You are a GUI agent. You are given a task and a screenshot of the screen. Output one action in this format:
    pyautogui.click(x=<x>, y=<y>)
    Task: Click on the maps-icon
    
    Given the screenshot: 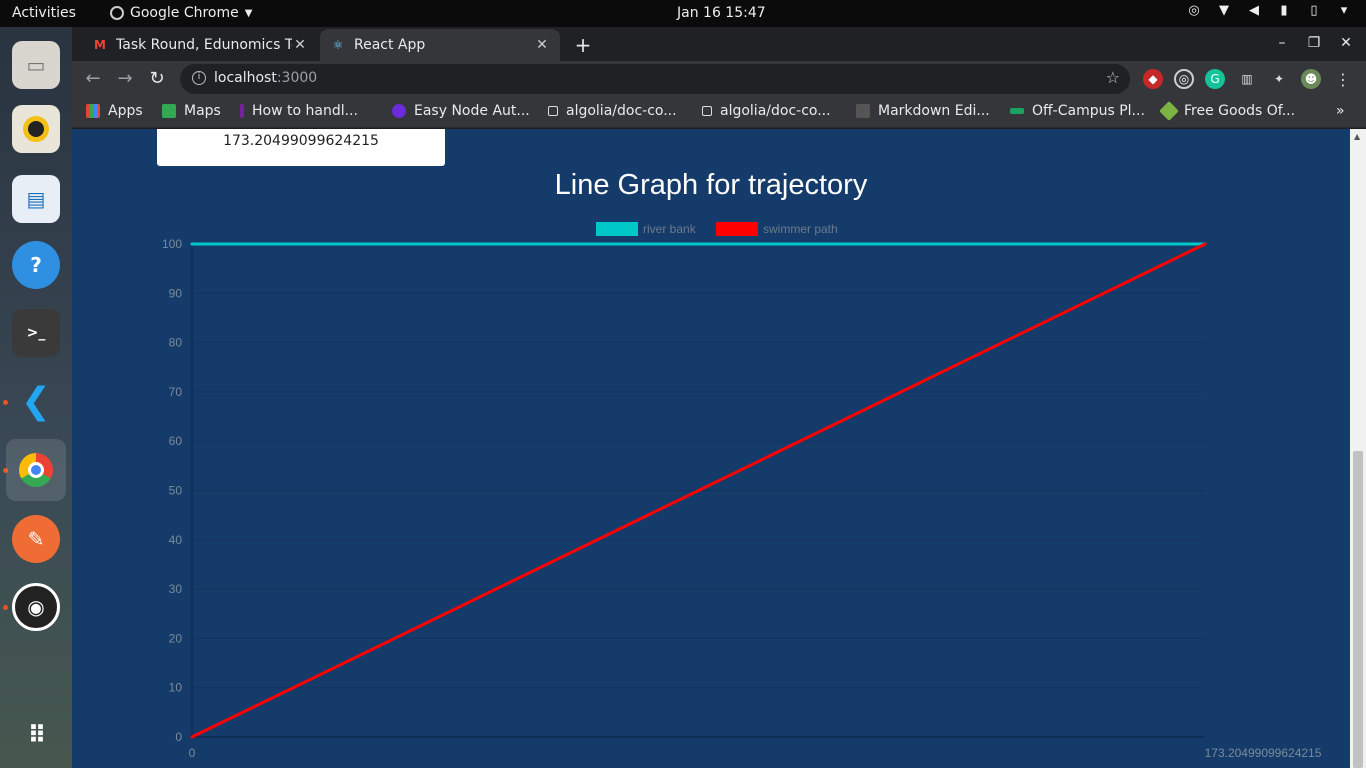 What is the action you would take?
    pyautogui.click(x=169, y=111)
    